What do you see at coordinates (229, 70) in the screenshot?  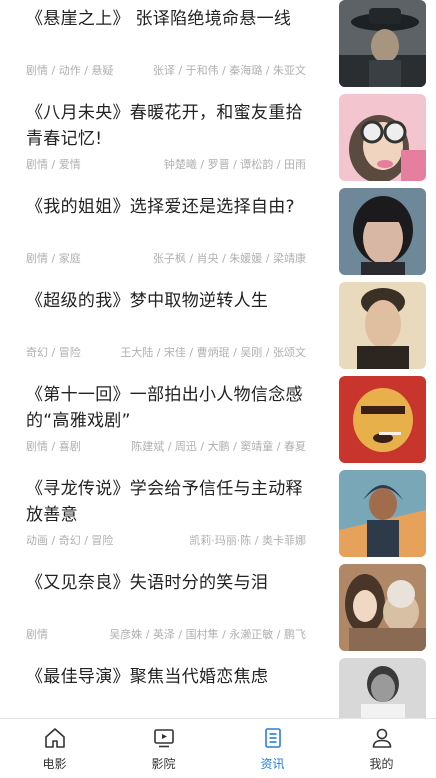 I see `article-cast: 张译 / 于和伟 / 秦海璐 / 朱亚文` at bounding box center [229, 70].